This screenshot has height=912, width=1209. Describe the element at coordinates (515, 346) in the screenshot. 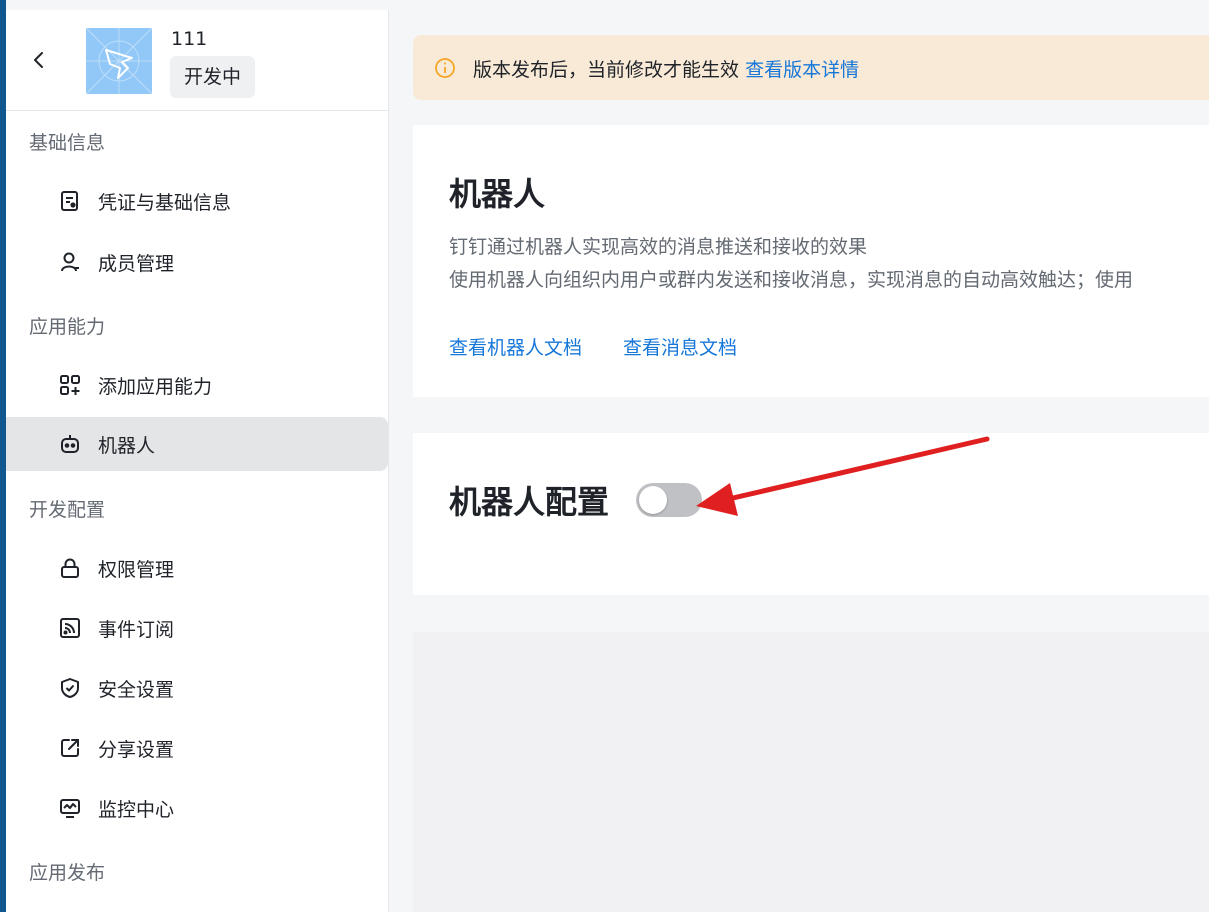

I see `robot-doc-link: 查看机器人文档` at that location.